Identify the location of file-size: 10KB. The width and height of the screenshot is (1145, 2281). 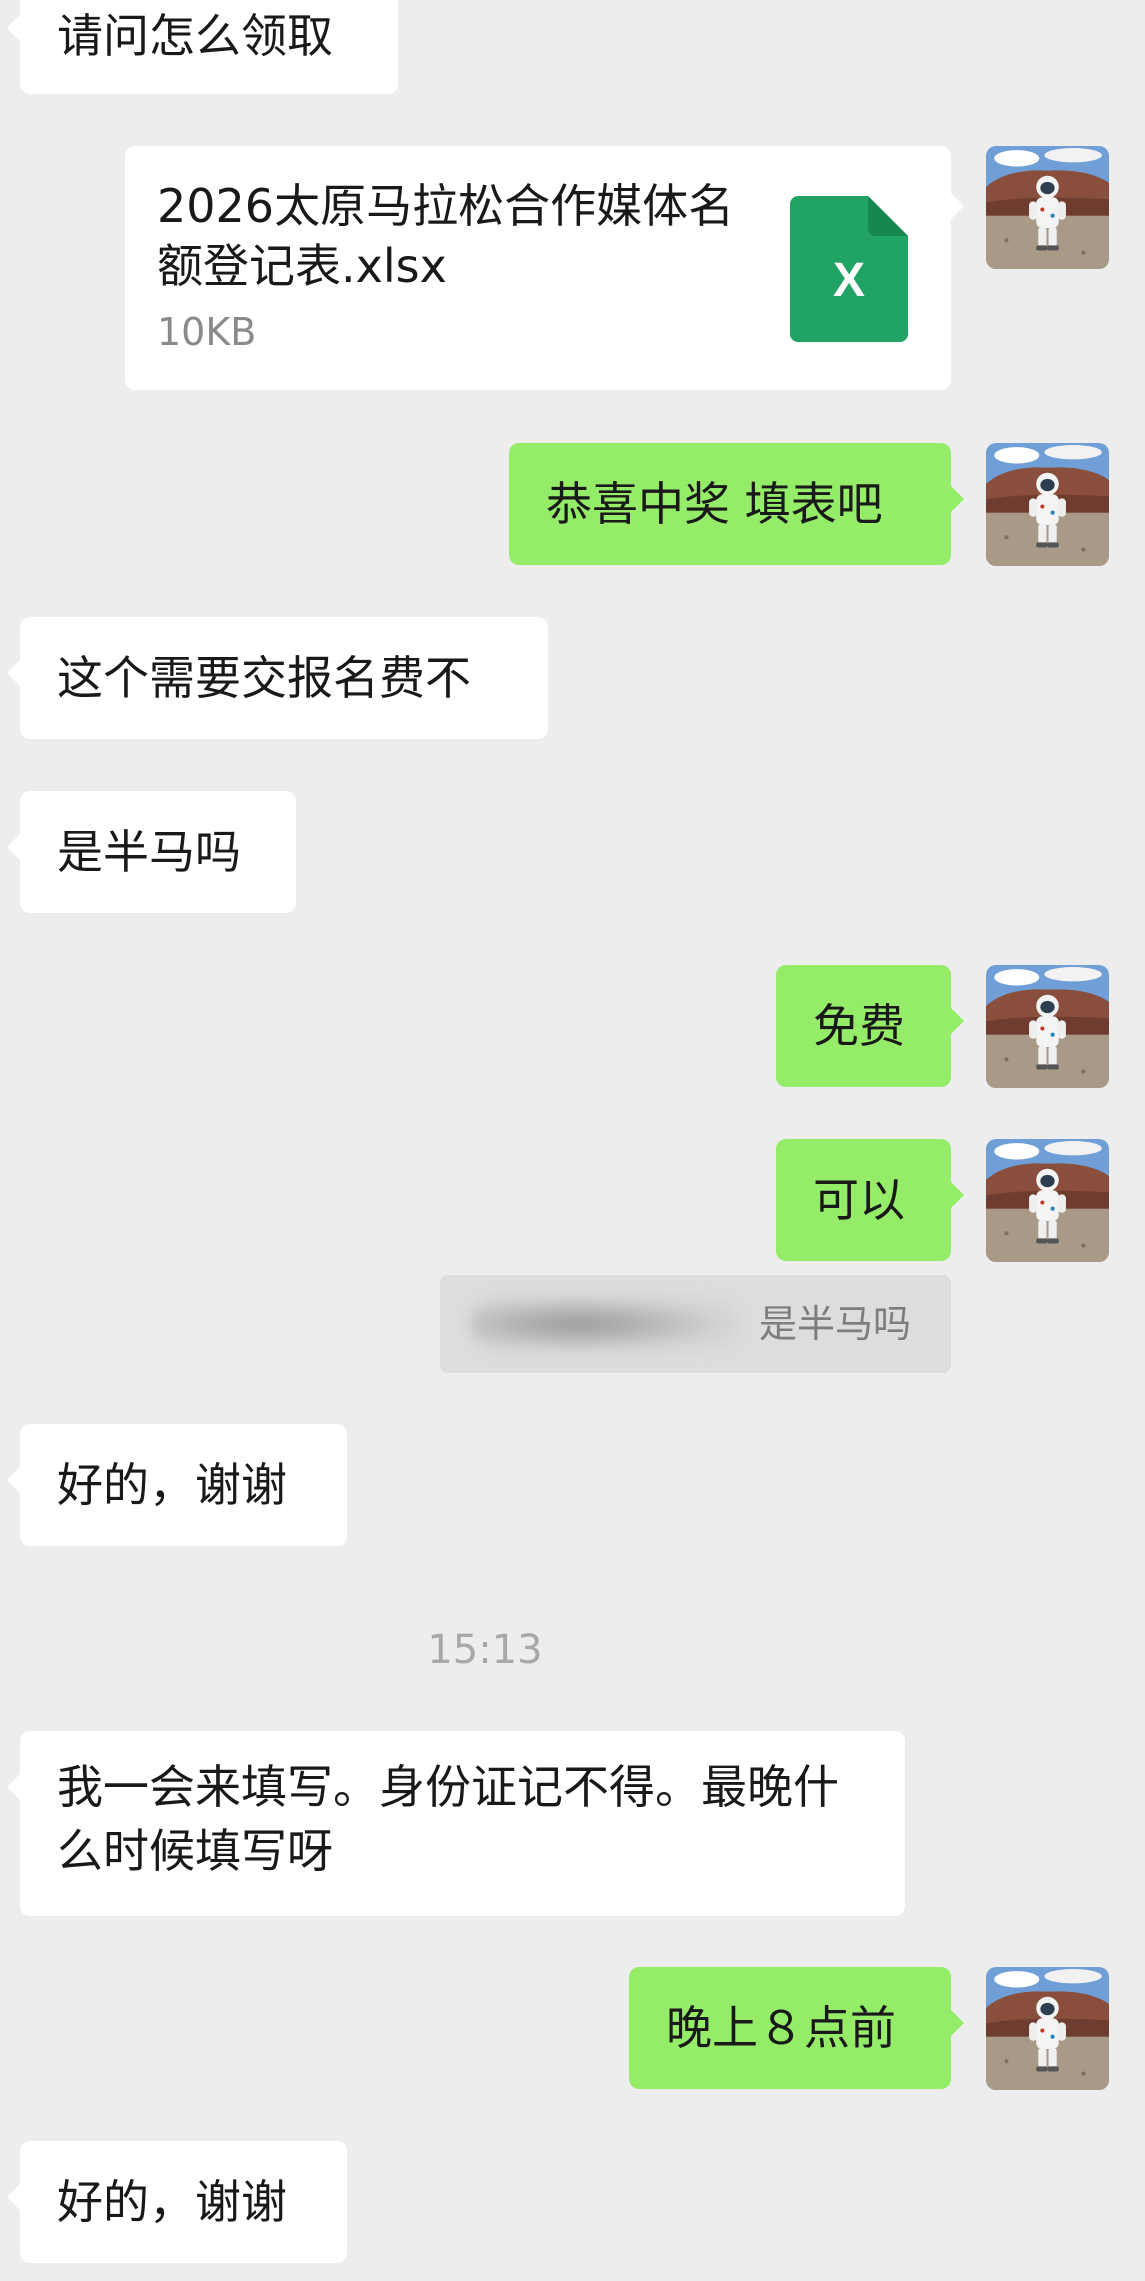
(207, 332).